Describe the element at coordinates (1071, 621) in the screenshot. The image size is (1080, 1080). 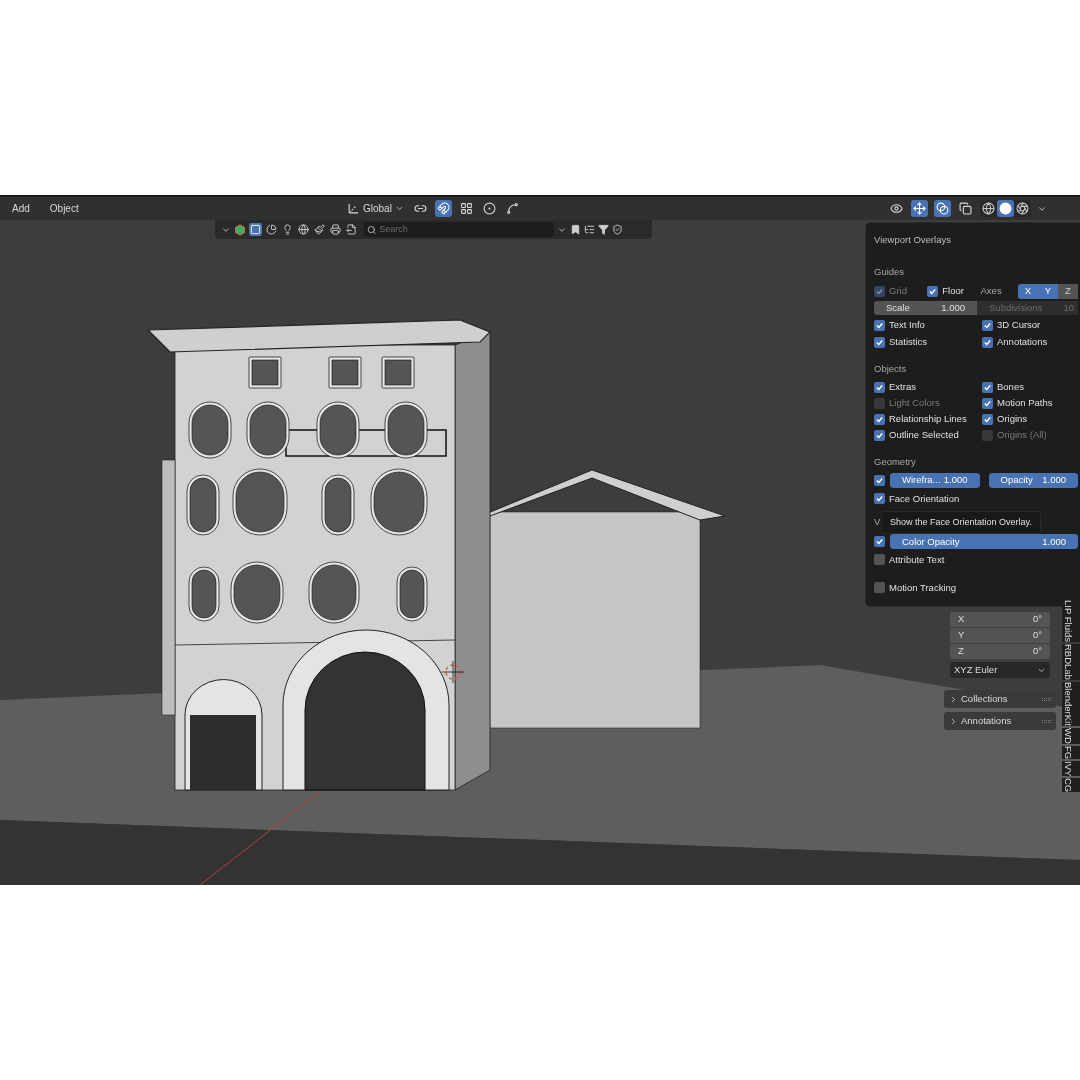
I see `sidebar-tab: LIP Fluids` at that location.